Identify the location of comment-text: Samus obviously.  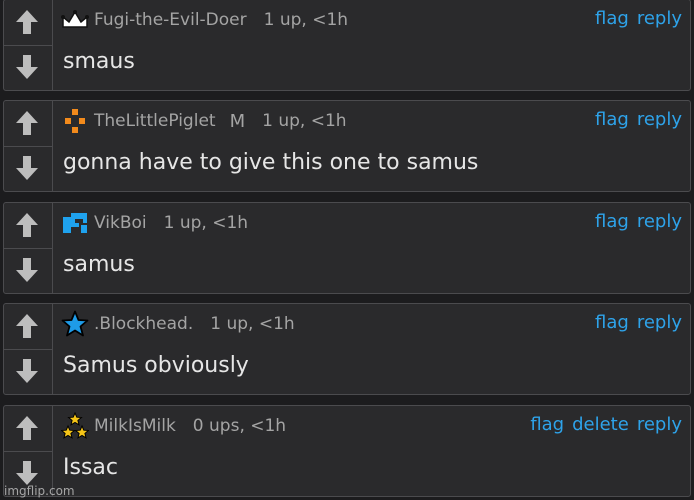
(156, 365).